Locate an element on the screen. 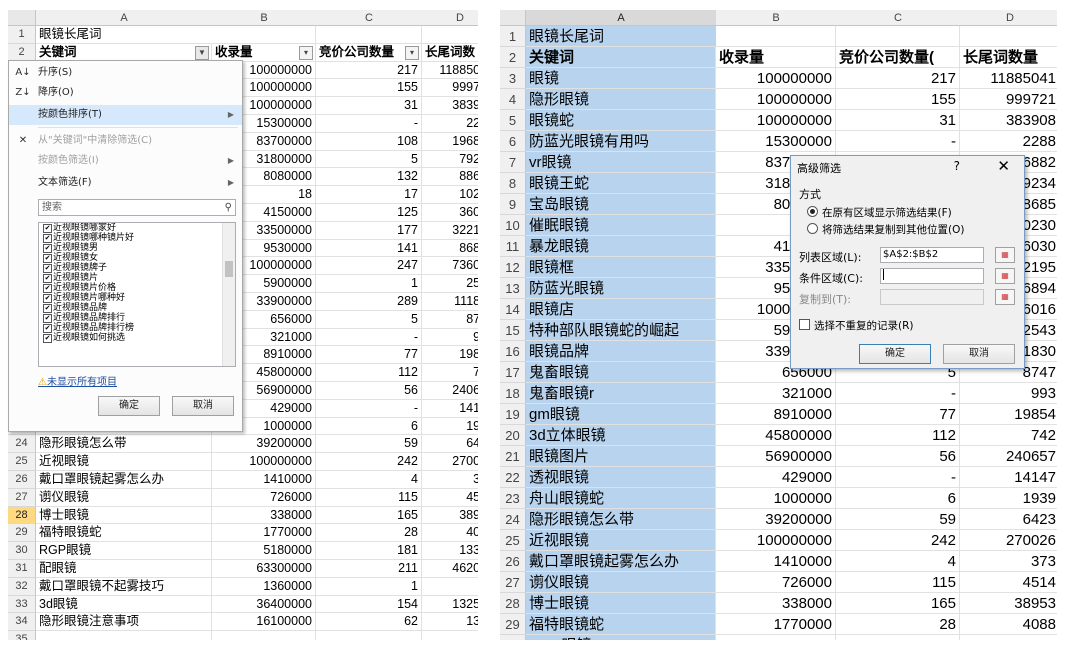  cell-d10: 10230 is located at coordinates (450, 195).